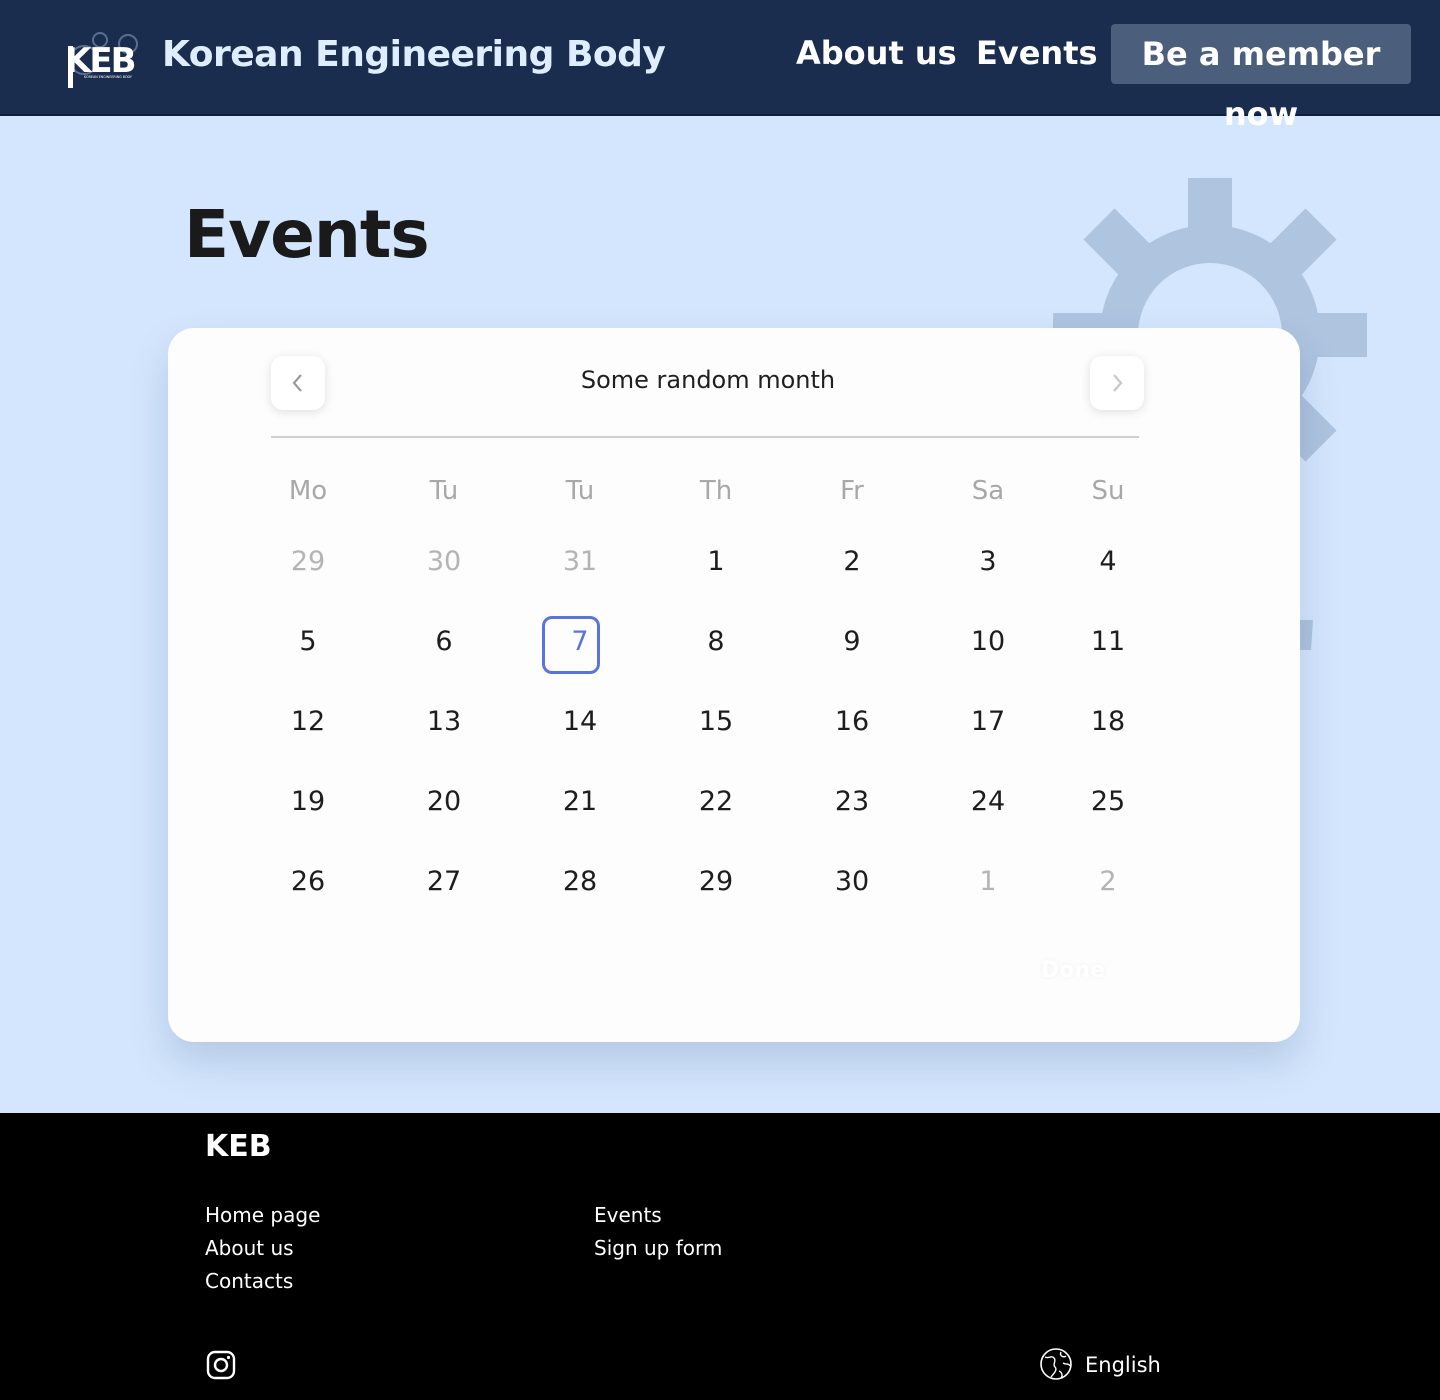 Image resolution: width=1440 pixels, height=1400 pixels. Describe the element at coordinates (716, 491) in the screenshot. I see `weekday-label: Th` at that location.